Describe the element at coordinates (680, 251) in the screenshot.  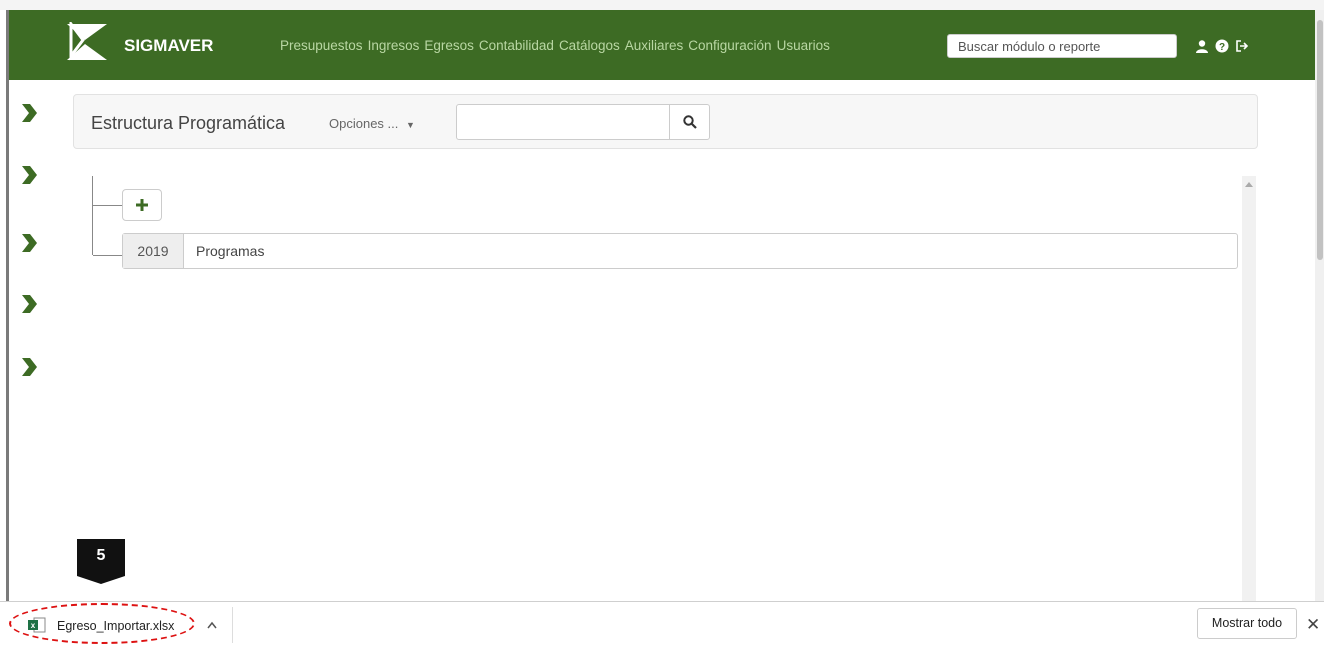
I see `tree-row: 2019 Programas` at that location.